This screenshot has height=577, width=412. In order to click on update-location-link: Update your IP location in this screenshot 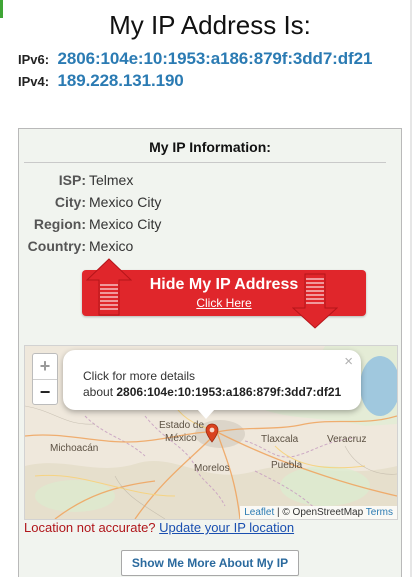, I will do `click(226, 527)`.